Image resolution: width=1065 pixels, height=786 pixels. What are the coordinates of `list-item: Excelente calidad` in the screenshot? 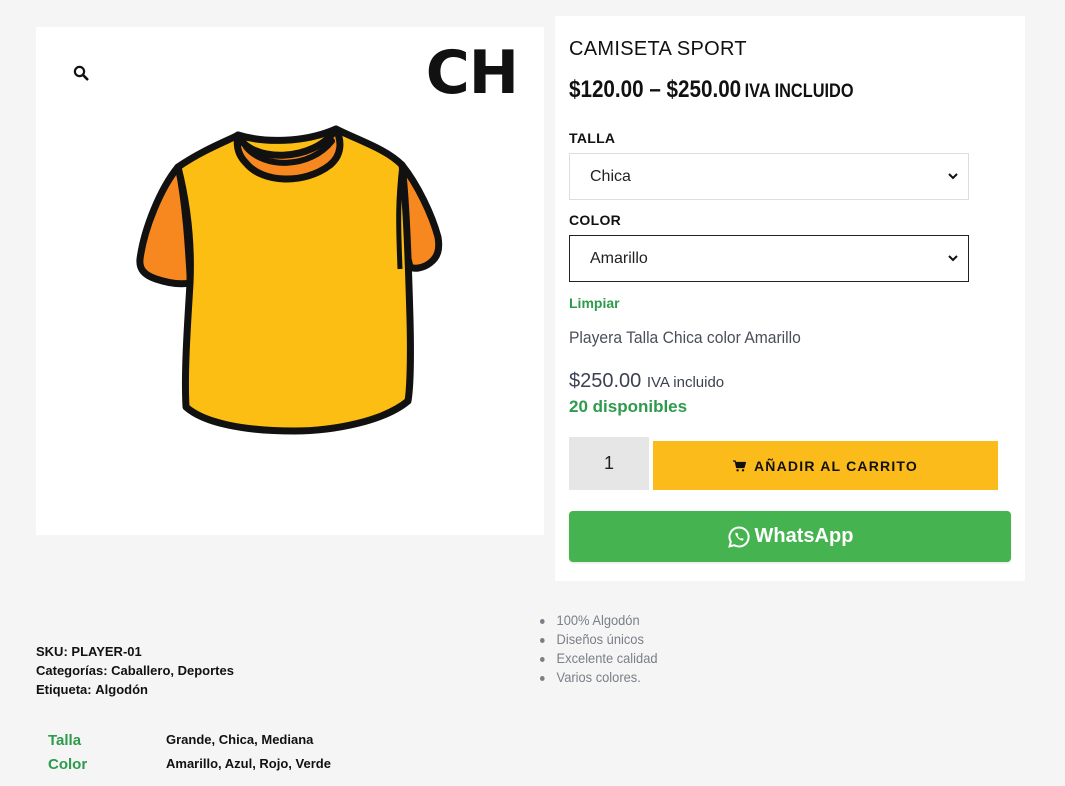 It's located at (599, 658).